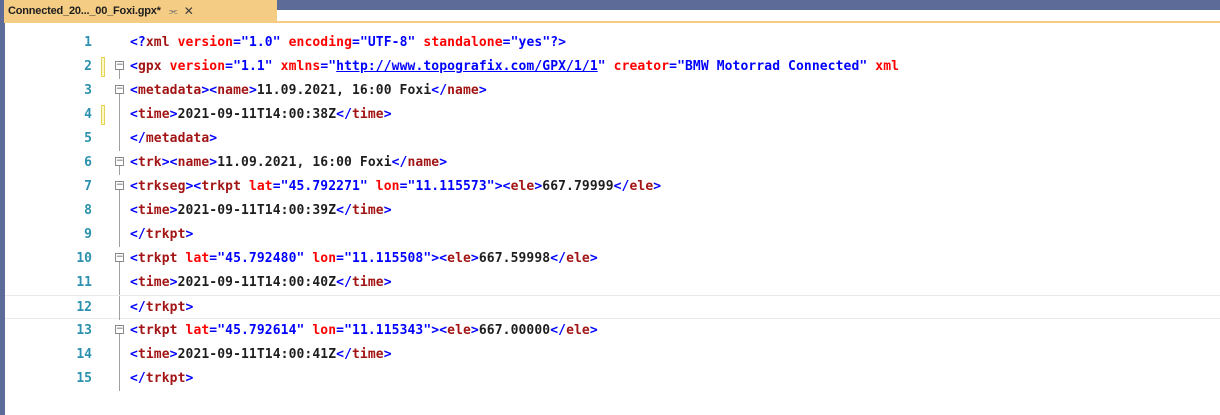 This screenshot has width=1220, height=415. I want to click on close-icon: ✕, so click(189, 11).